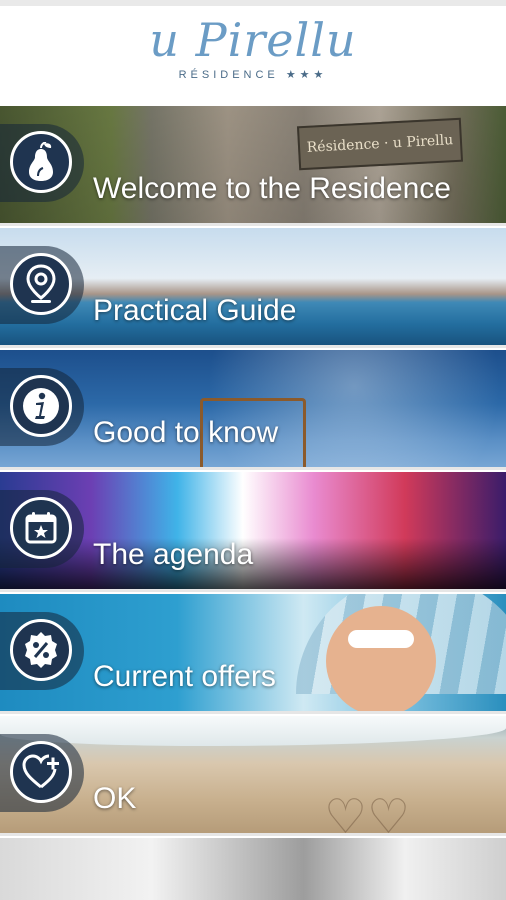 The image size is (506, 900). Describe the element at coordinates (195, 310) in the screenshot. I see `menu-item-label: Practical Guide` at that location.